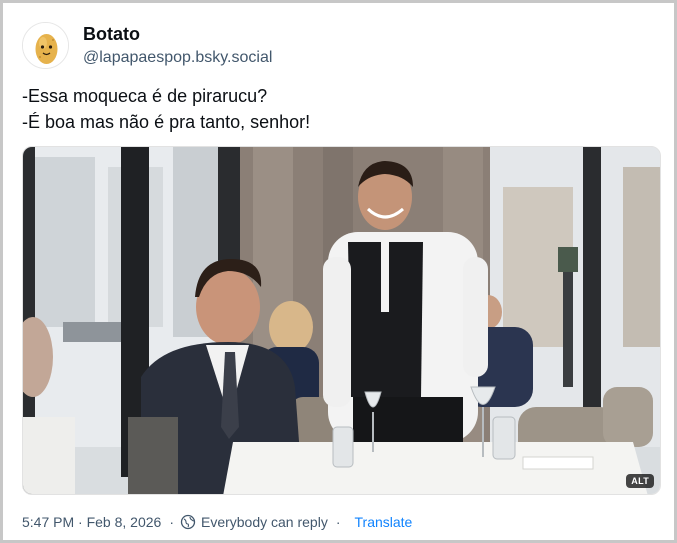  Describe the element at coordinates (640, 481) in the screenshot. I see `alt-badge: ALT` at that location.